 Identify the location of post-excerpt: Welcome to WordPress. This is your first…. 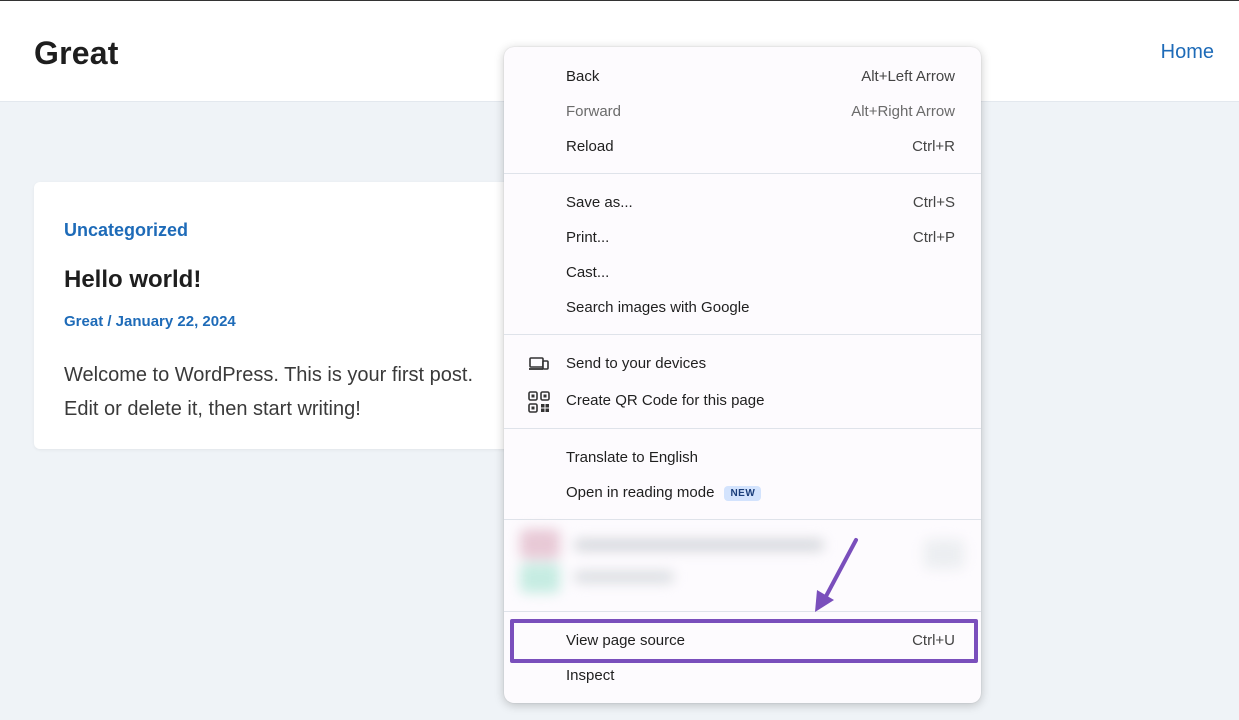
(279, 392).